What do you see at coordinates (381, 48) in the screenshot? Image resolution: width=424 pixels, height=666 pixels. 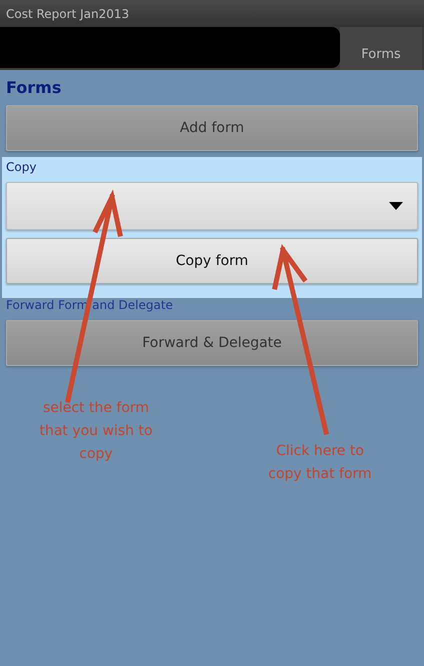 I see `tab: Forms` at bounding box center [381, 48].